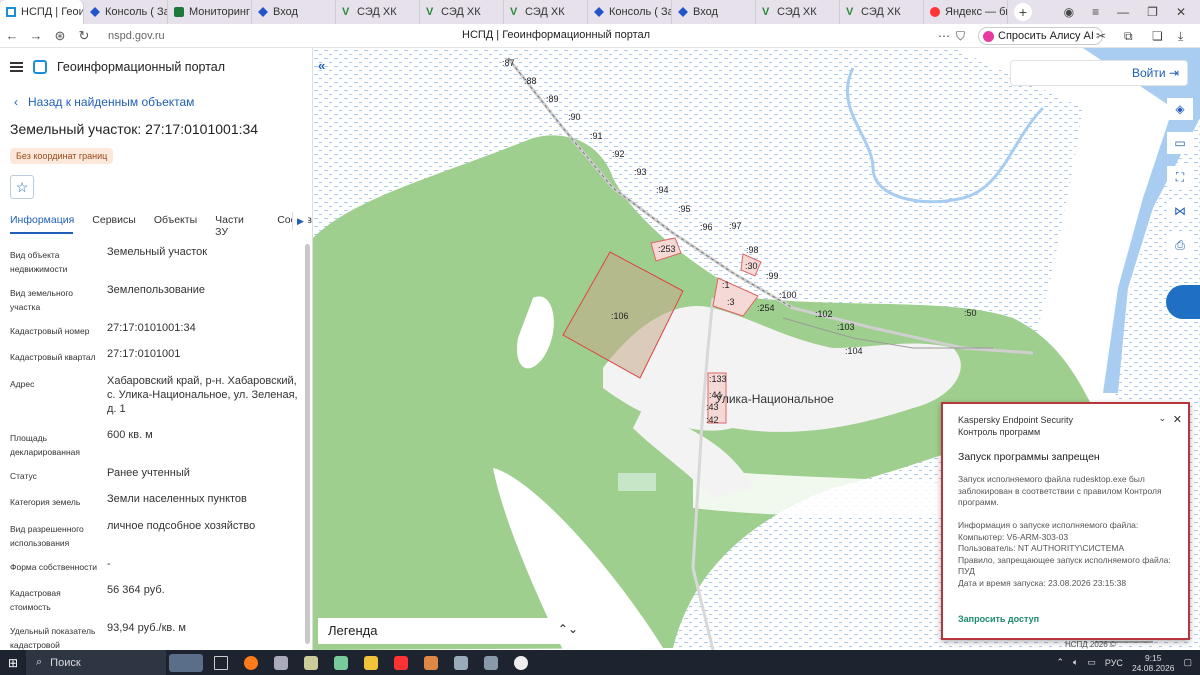 Image resolution: width=1200 pixels, height=675 pixels. Describe the element at coordinates (96, 662) in the screenshot. I see `taskbar-search: ⌕ Поиск` at that location.